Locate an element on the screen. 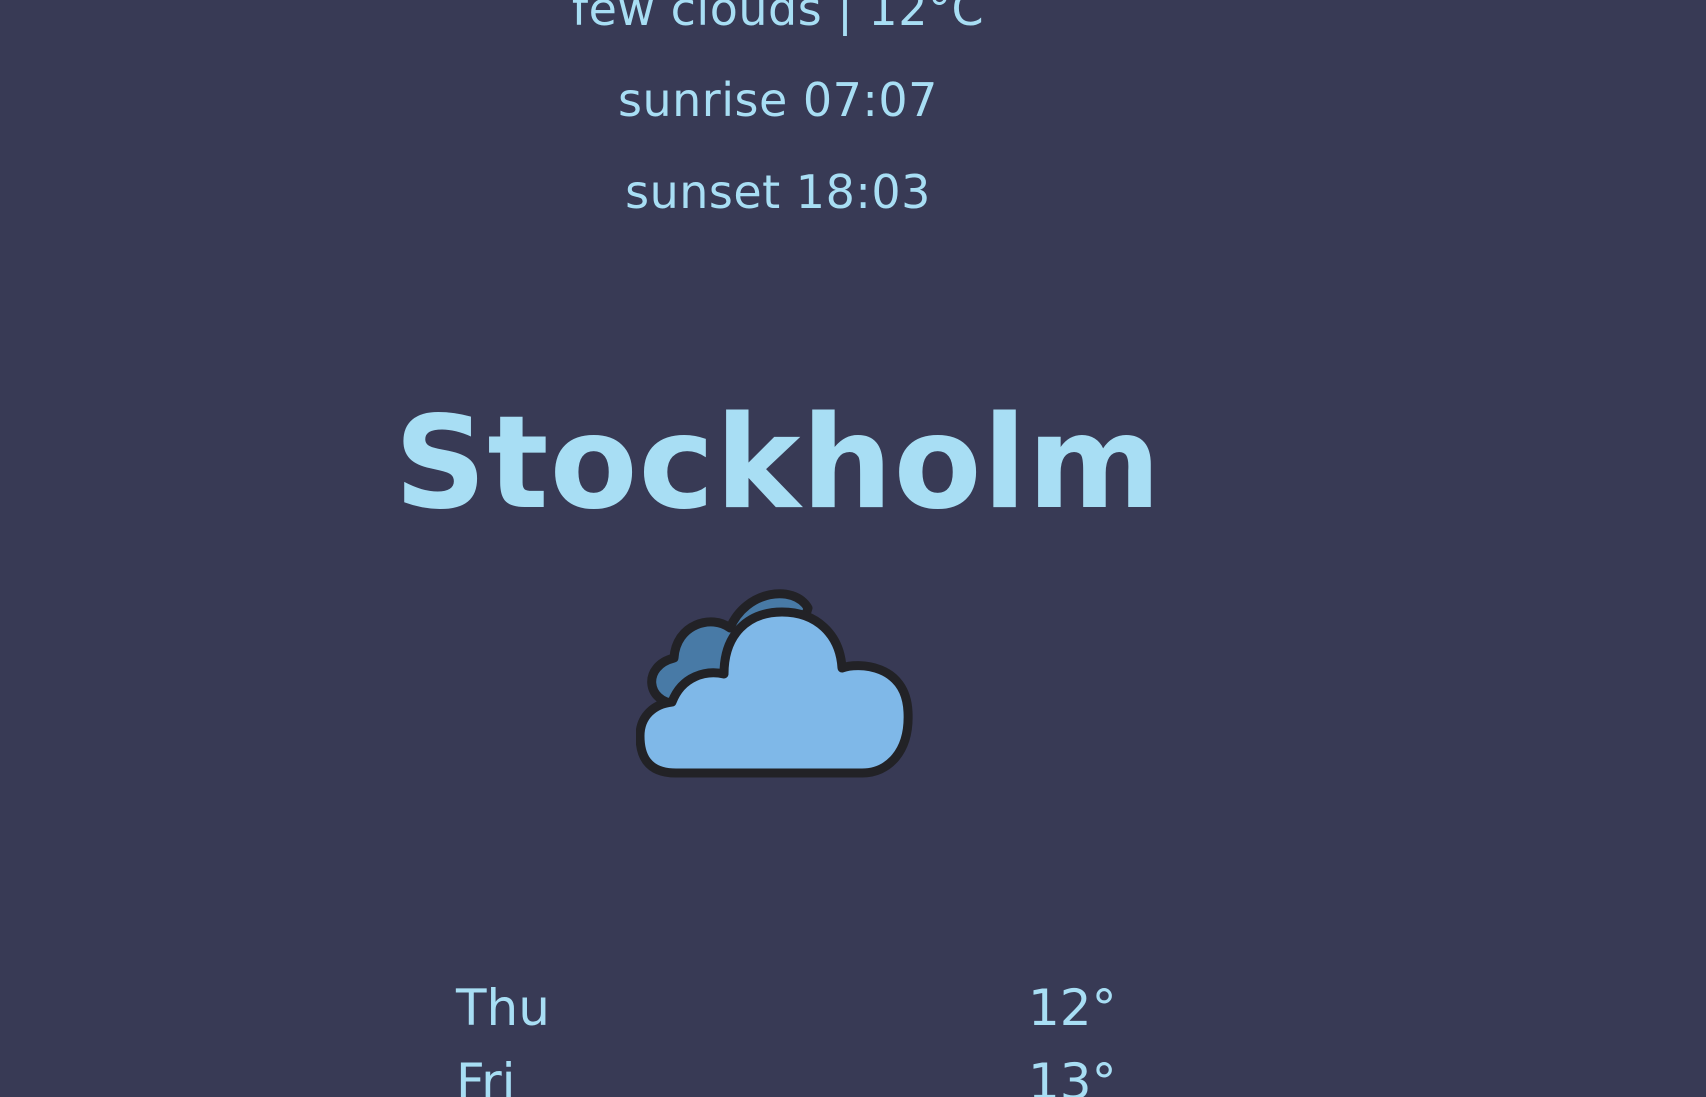 The image size is (1706, 1097). current-condition-text: few clouds | 12°C is located at coordinates (778, 18).